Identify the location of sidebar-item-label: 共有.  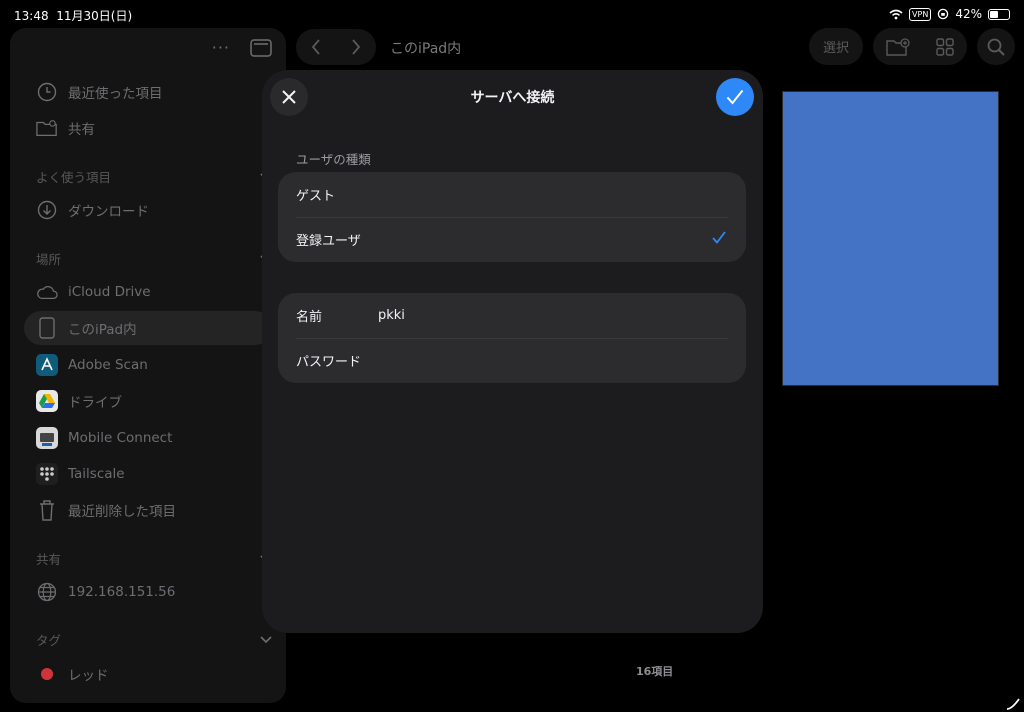
(81, 130).